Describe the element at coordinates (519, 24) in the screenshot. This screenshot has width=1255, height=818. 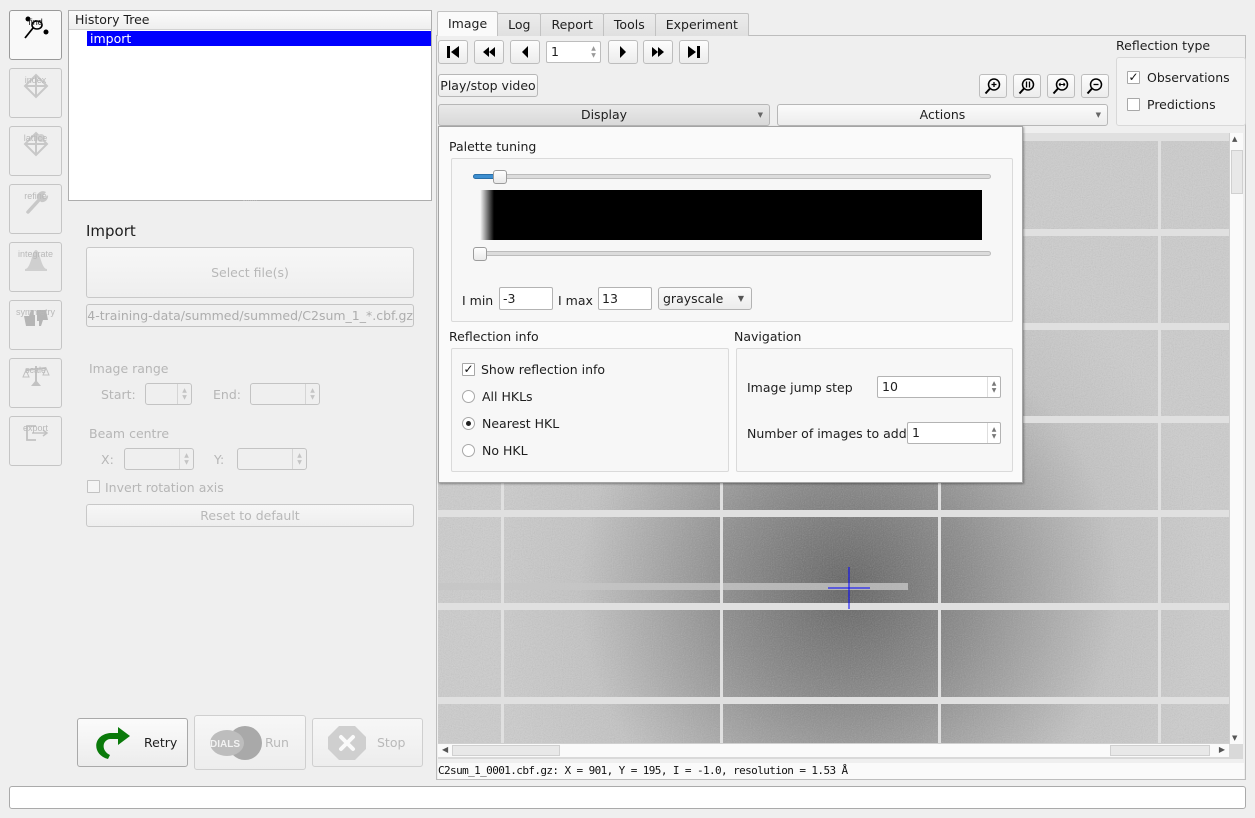
I see `tab-log: Log` at that location.